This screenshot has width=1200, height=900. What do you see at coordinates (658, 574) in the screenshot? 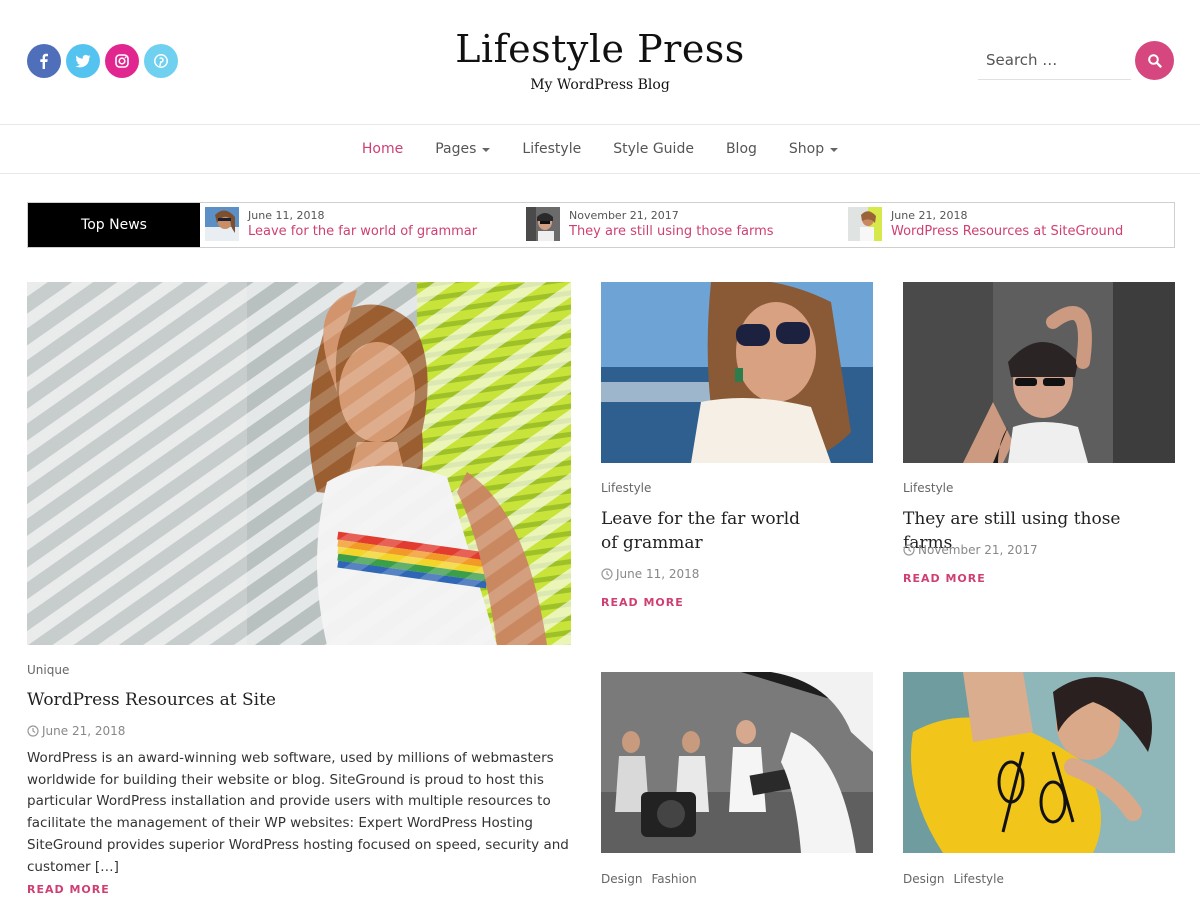
I see `post-date-text: June 11, 2018` at bounding box center [658, 574].